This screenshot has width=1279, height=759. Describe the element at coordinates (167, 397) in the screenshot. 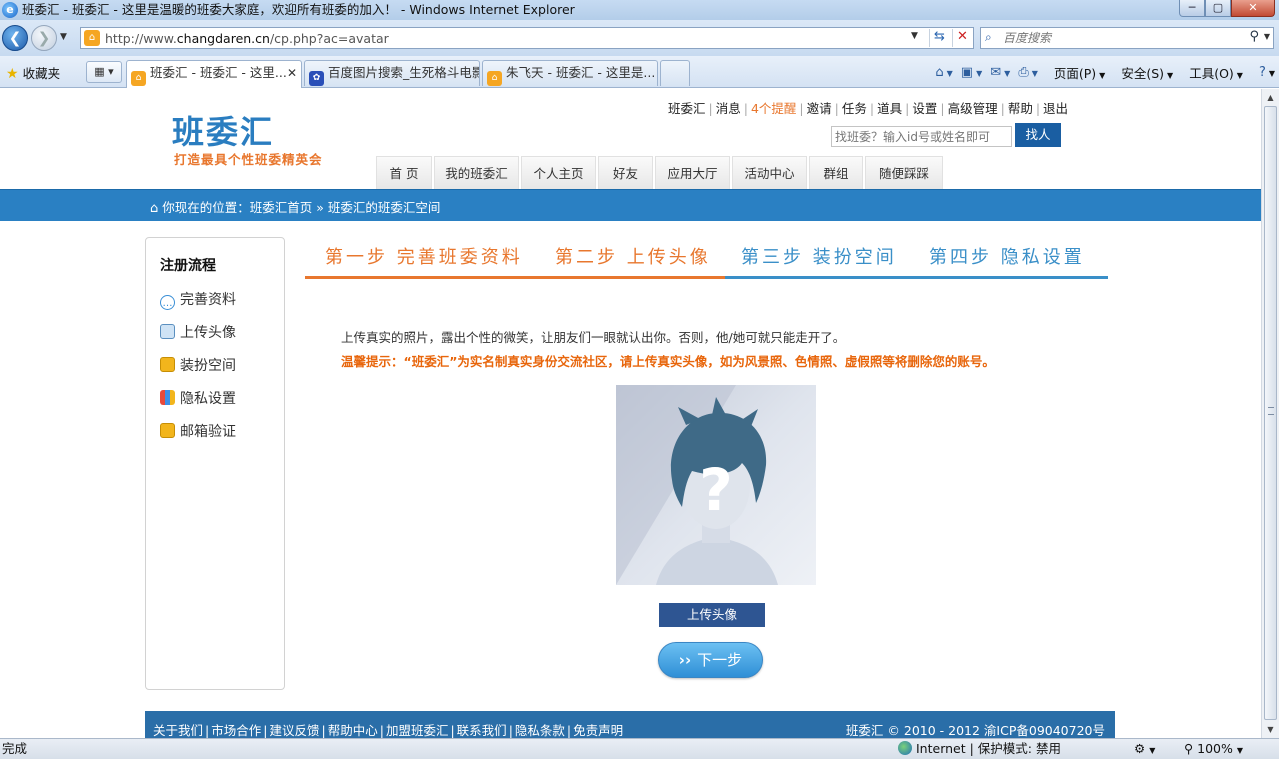

I see `bar-chart-icon` at that location.